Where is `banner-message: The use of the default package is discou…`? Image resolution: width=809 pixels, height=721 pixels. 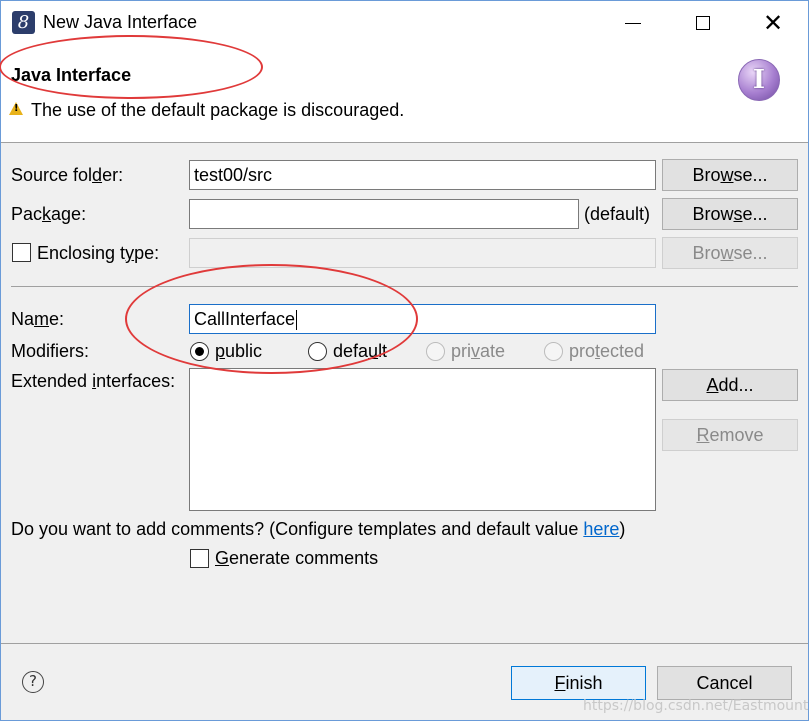
banner-message: The use of the default package is discou… is located at coordinates (218, 110).